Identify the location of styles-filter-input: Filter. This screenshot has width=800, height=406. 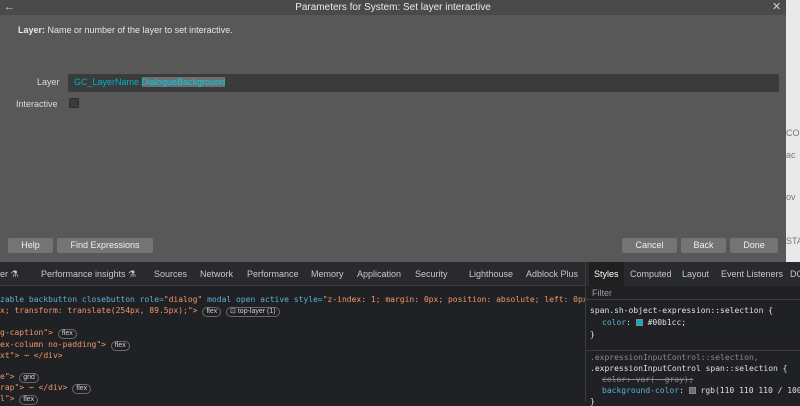
(693, 293).